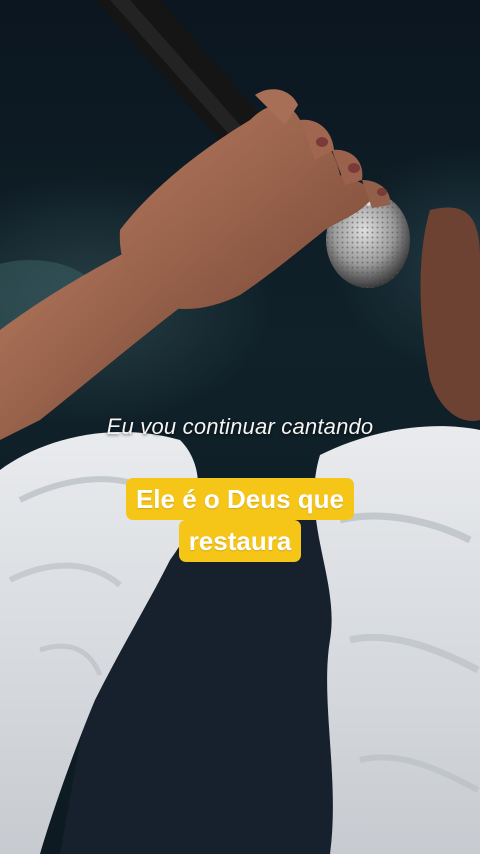  I want to click on lyric-subtitle: Eu vou continuar cantando, so click(240, 426).